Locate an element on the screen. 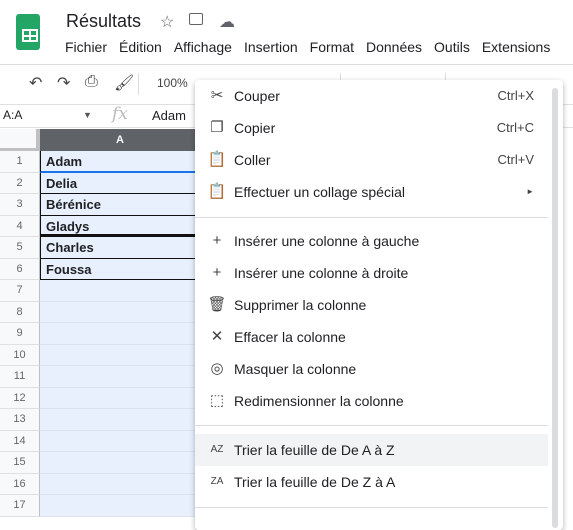 This screenshot has width=573, height=530. move-to-folder-icon is located at coordinates (196, 19).